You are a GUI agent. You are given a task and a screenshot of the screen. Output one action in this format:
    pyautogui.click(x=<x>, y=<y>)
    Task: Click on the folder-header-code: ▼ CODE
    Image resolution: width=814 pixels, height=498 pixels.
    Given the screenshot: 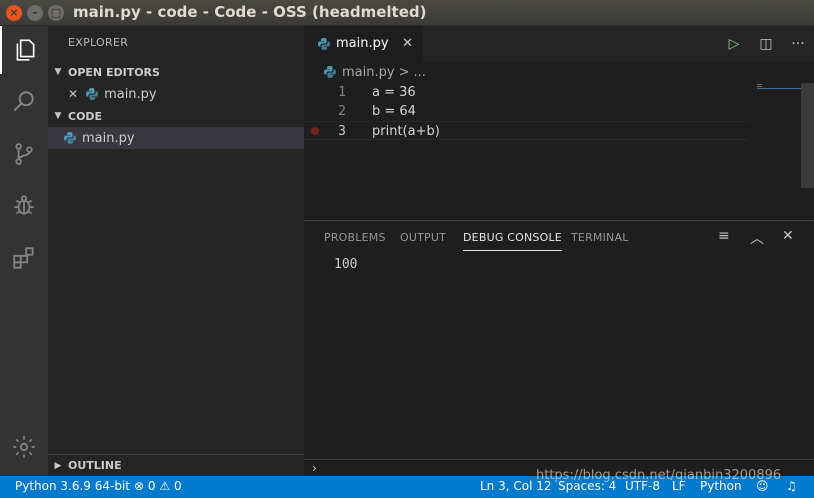 What is the action you would take?
    pyautogui.click(x=176, y=116)
    